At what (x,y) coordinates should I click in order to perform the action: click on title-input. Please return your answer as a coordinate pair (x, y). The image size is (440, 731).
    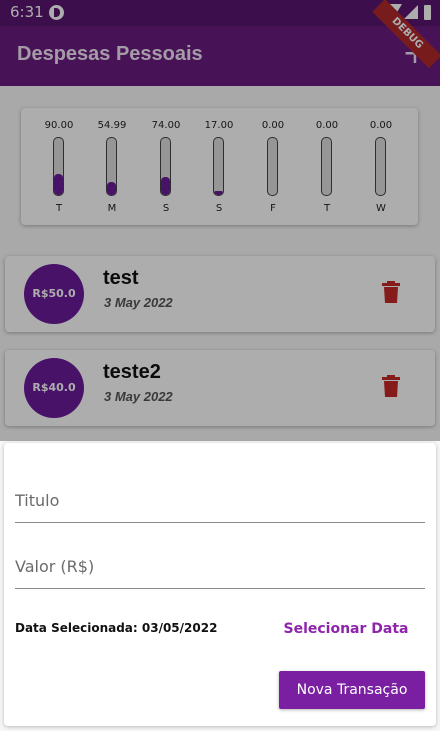
    Looking at the image, I should click on (220, 500).